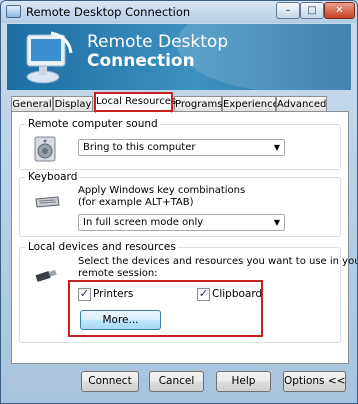 The image size is (358, 404). I want to click on sound-select: Bring to this computer ▼, so click(181, 147).